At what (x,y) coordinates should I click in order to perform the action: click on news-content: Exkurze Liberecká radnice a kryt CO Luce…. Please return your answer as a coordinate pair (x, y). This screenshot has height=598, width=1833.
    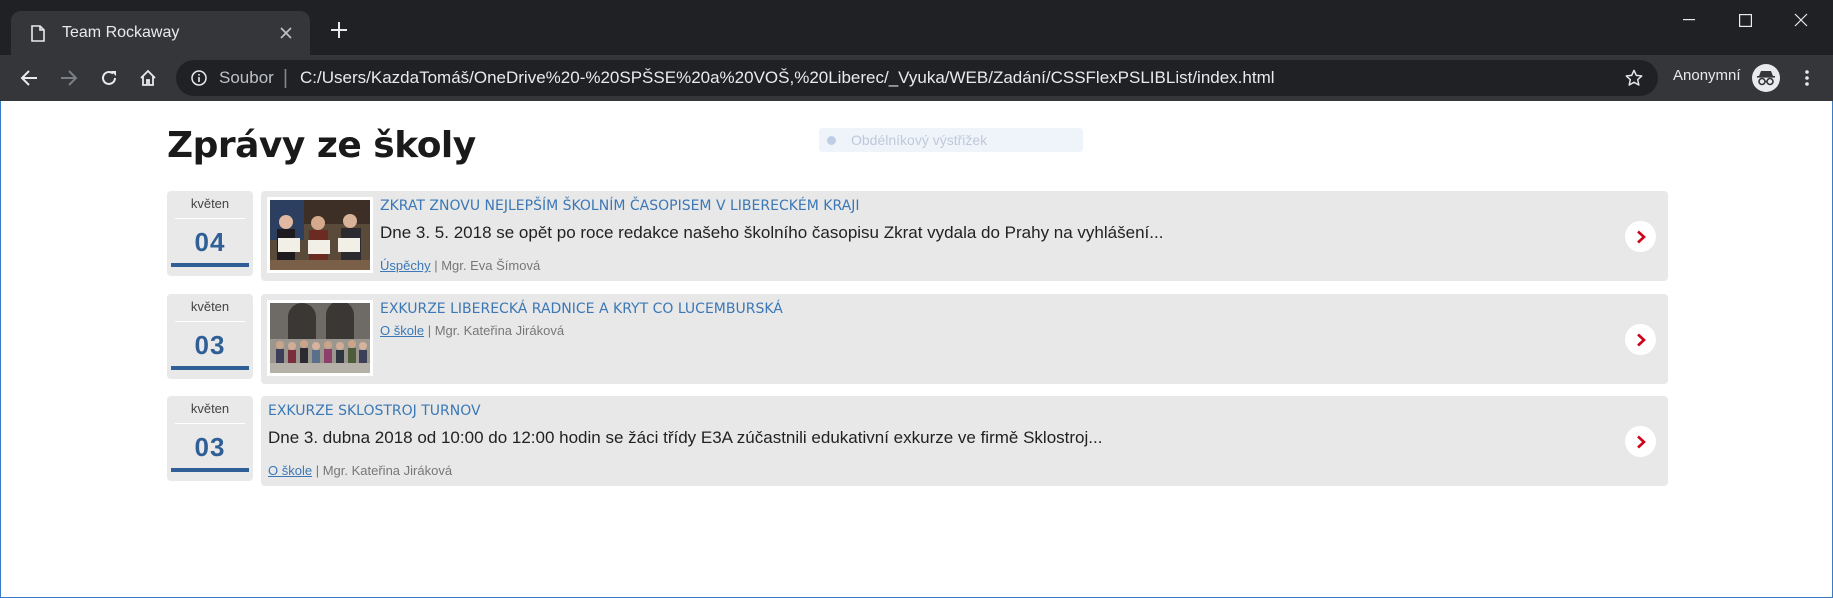
    Looking at the image, I should click on (989, 319).